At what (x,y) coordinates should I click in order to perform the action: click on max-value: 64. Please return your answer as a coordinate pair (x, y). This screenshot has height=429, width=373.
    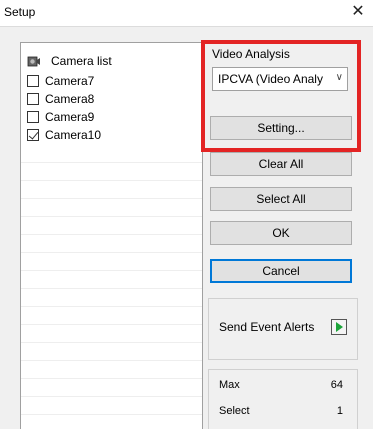
    Looking at the image, I should click on (336, 385).